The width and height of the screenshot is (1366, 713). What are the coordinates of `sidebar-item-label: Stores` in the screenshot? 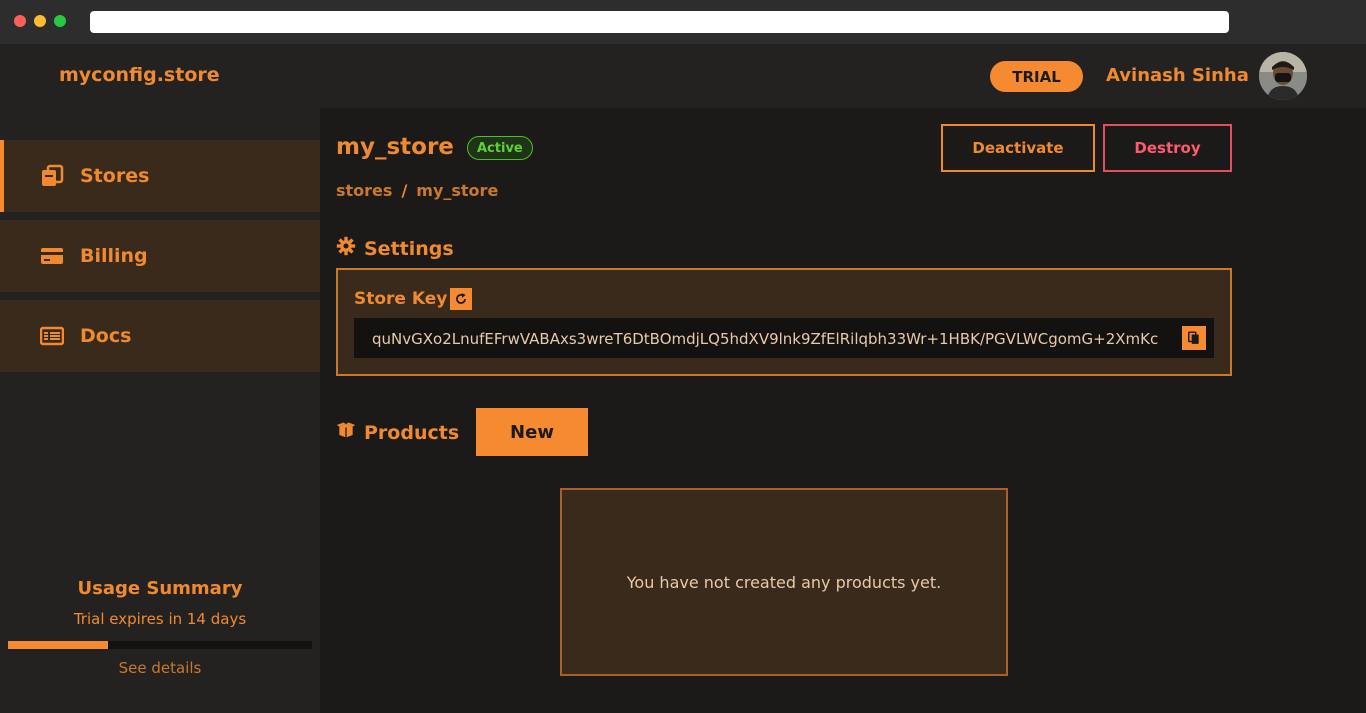 It's located at (115, 176).